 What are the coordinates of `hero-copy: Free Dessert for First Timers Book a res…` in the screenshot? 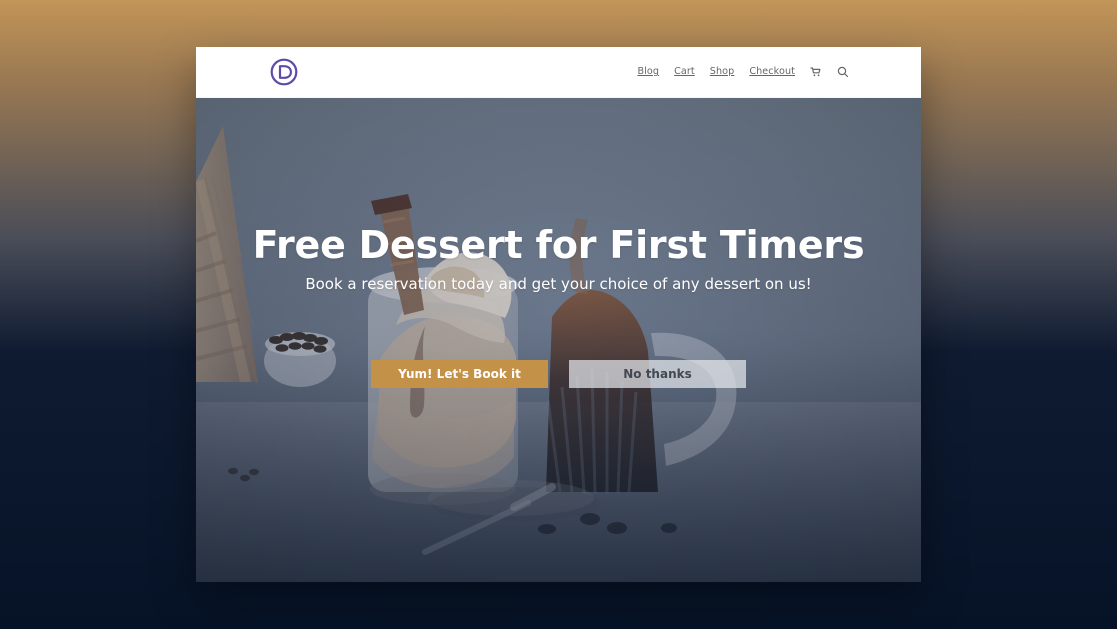 It's located at (558, 258).